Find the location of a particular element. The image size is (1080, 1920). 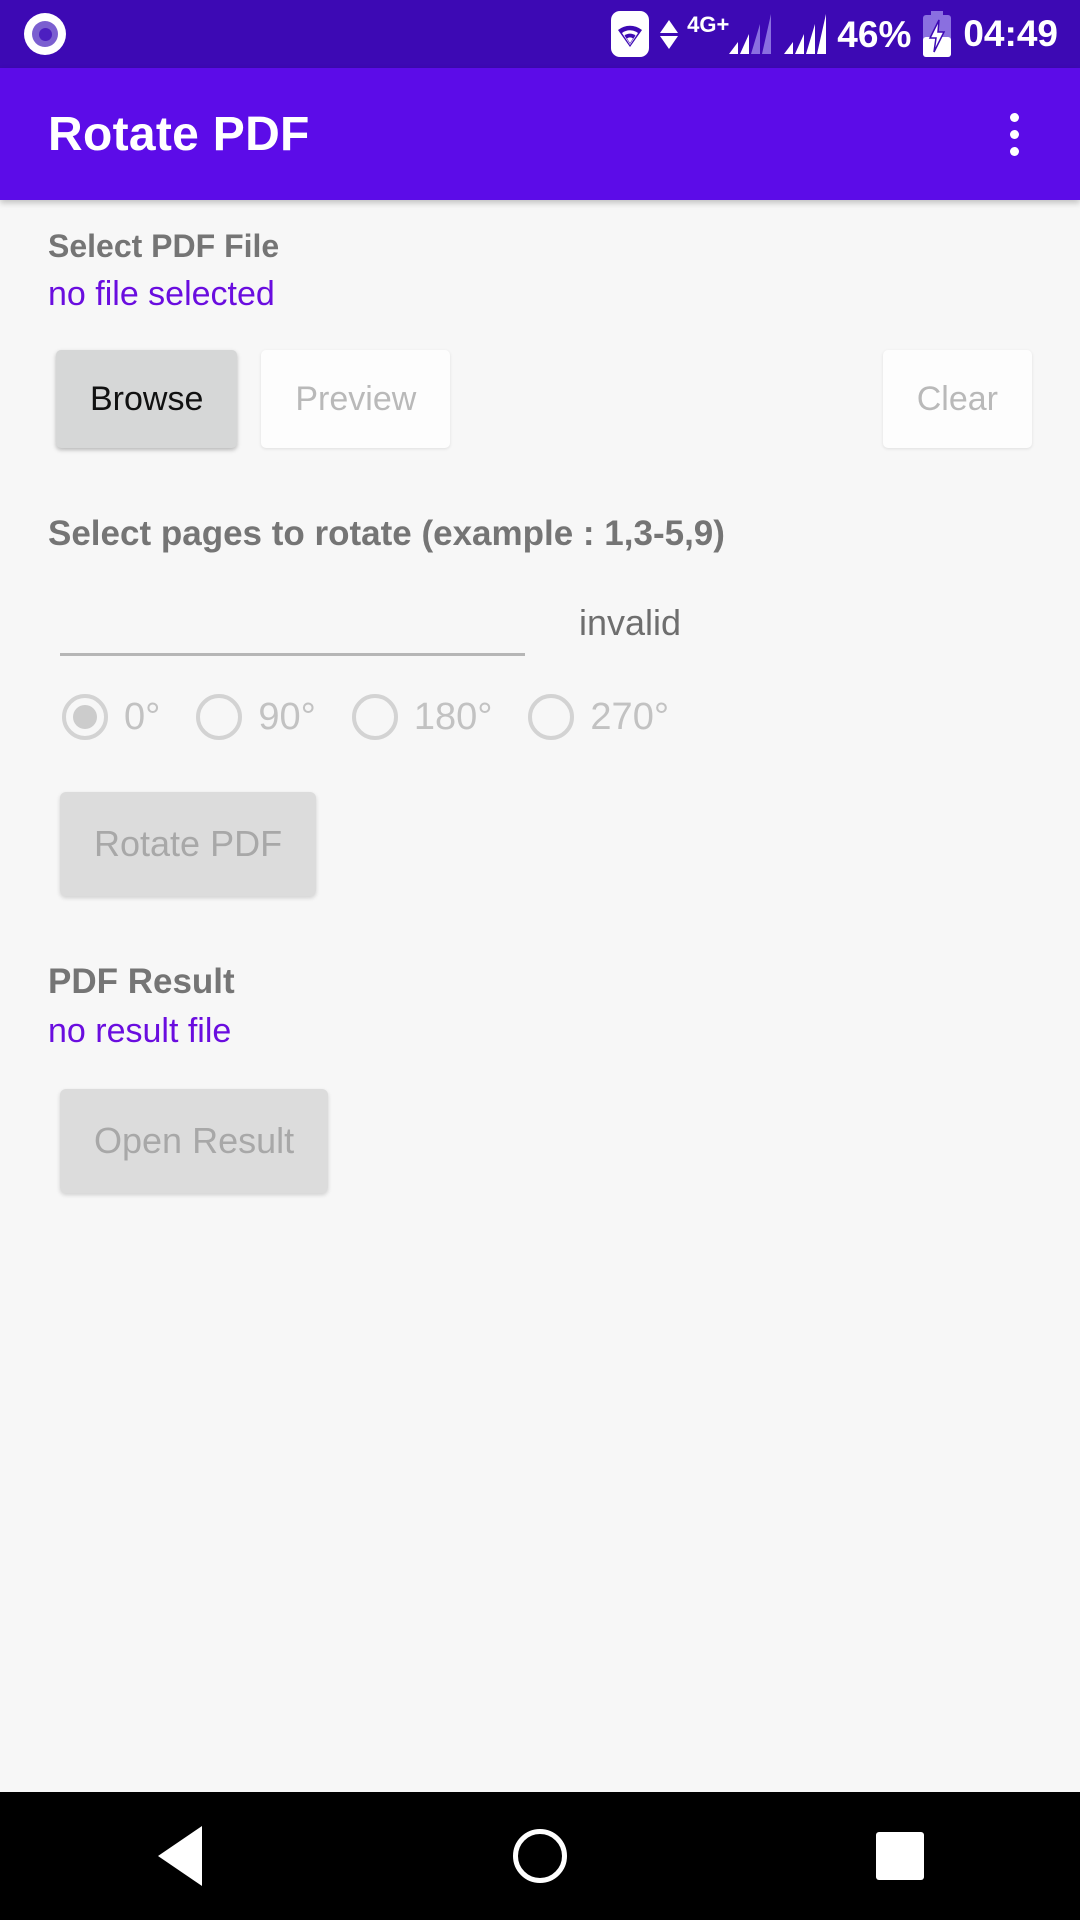

back-triangle-icon is located at coordinates (180, 1856).